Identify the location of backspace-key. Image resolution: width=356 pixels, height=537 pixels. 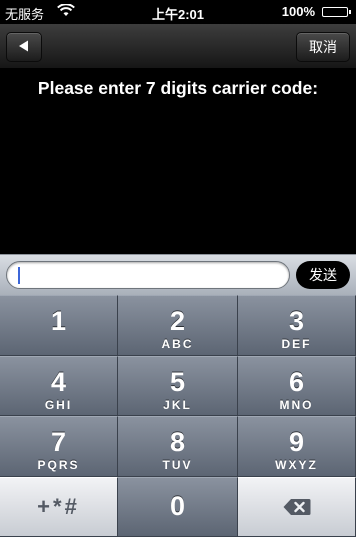
(297, 506).